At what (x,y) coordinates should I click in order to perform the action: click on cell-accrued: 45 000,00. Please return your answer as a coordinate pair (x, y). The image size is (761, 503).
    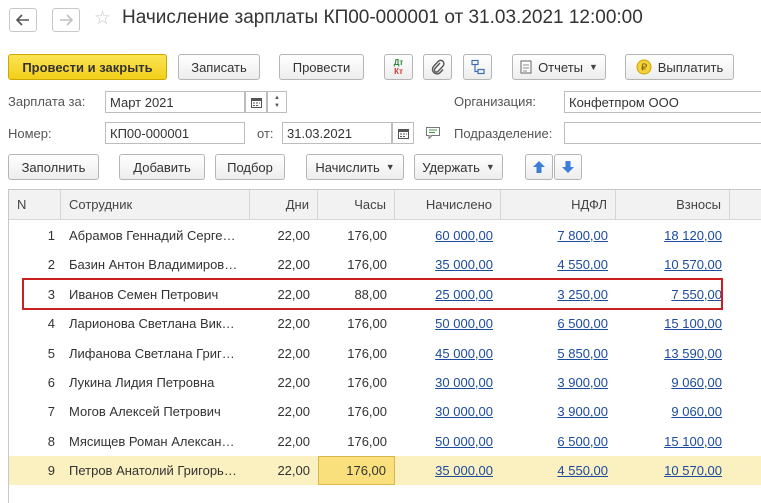
    Looking at the image, I should click on (448, 353).